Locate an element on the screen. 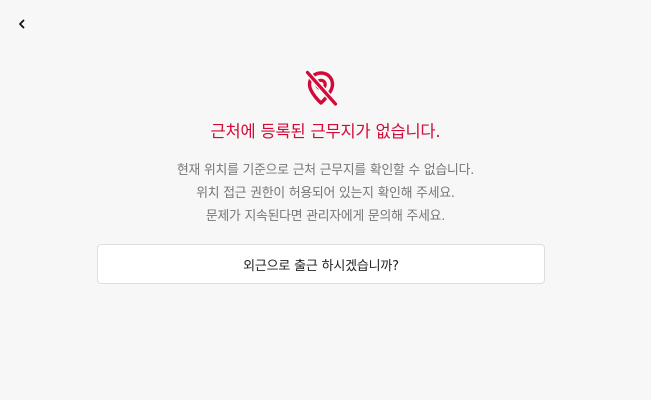 This screenshot has width=651, height=400. page-title: 근처에 등록된 근무지가 없습니다. is located at coordinates (325, 131).